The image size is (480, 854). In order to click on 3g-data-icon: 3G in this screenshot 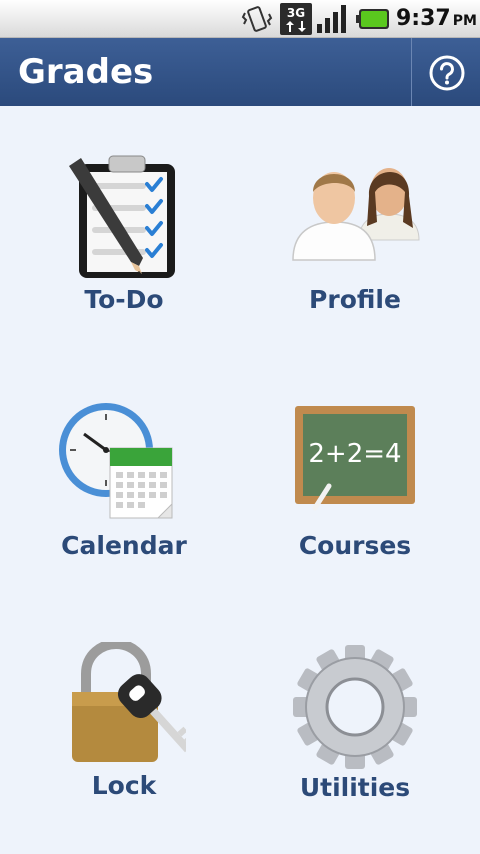, I will do `click(296, 19)`.